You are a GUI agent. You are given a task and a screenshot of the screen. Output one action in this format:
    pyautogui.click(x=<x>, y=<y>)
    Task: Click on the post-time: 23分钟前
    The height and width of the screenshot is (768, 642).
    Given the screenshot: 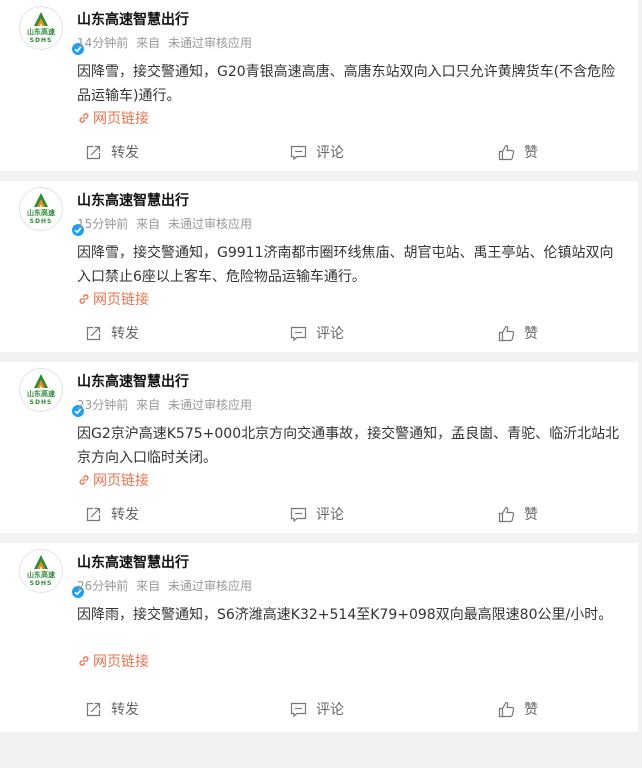 What is the action you would take?
    pyautogui.click(x=102, y=405)
    